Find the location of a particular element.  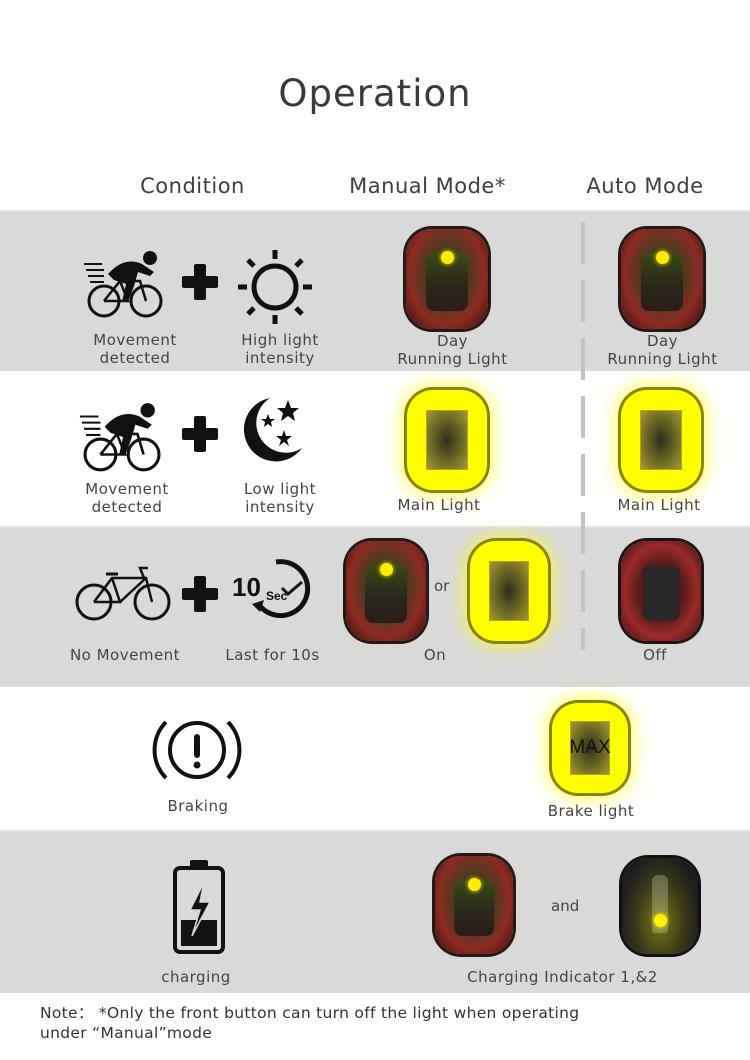

day-running-light-manual is located at coordinates (447, 279).